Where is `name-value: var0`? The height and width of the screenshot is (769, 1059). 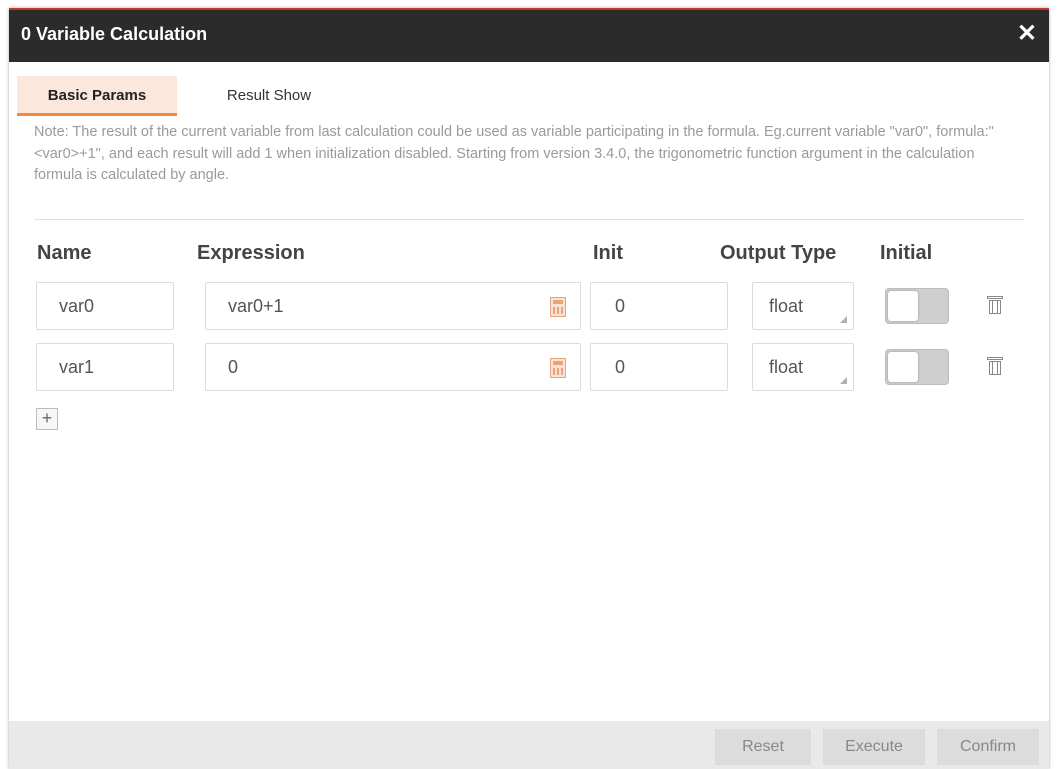 name-value: var0 is located at coordinates (77, 306).